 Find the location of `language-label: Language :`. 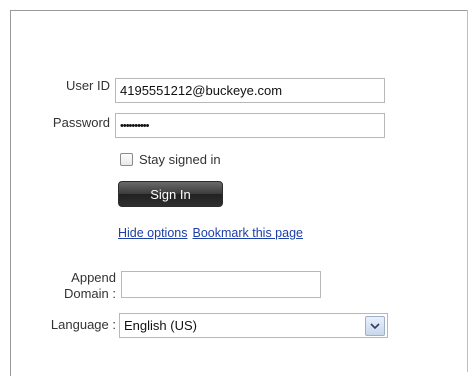

language-label: Language : is located at coordinates (83, 324).